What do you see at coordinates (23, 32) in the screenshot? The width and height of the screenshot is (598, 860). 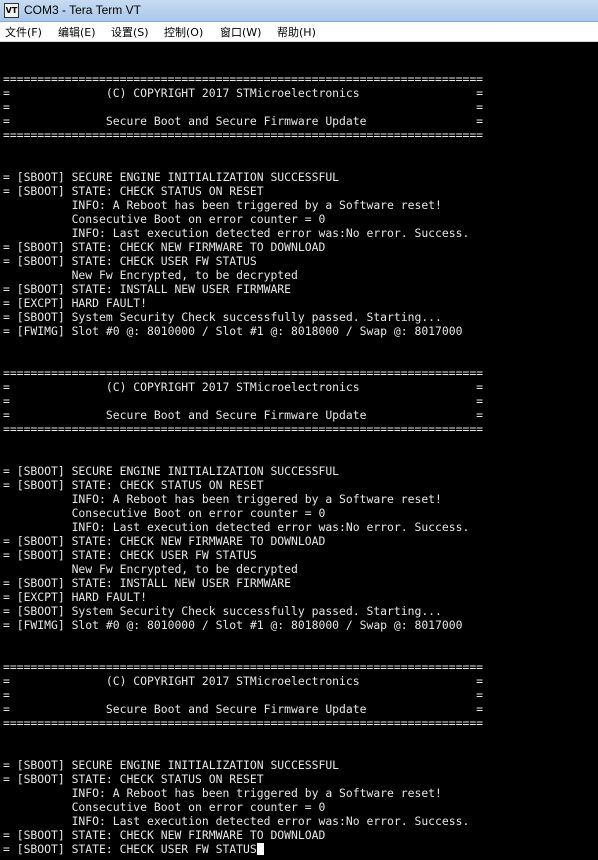 I see `menu-file: 文件(F)` at bounding box center [23, 32].